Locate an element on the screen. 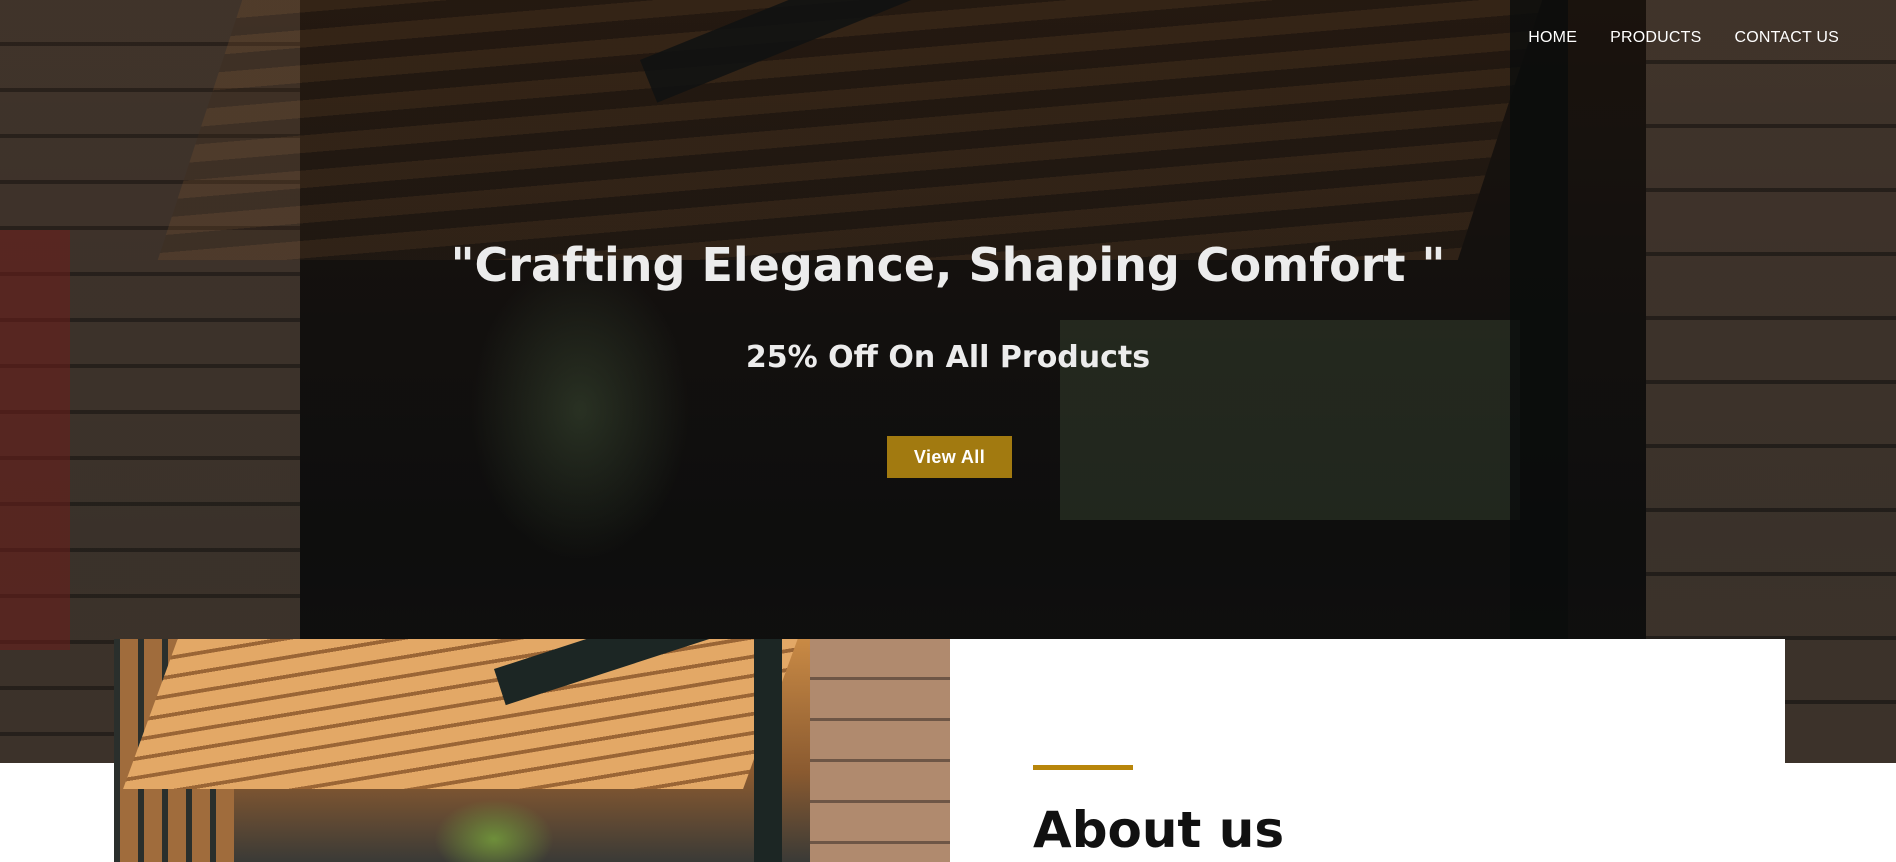 This screenshot has height=862, width=1896. hero-subtitle: 25% Off On All Products is located at coordinates (948, 357).